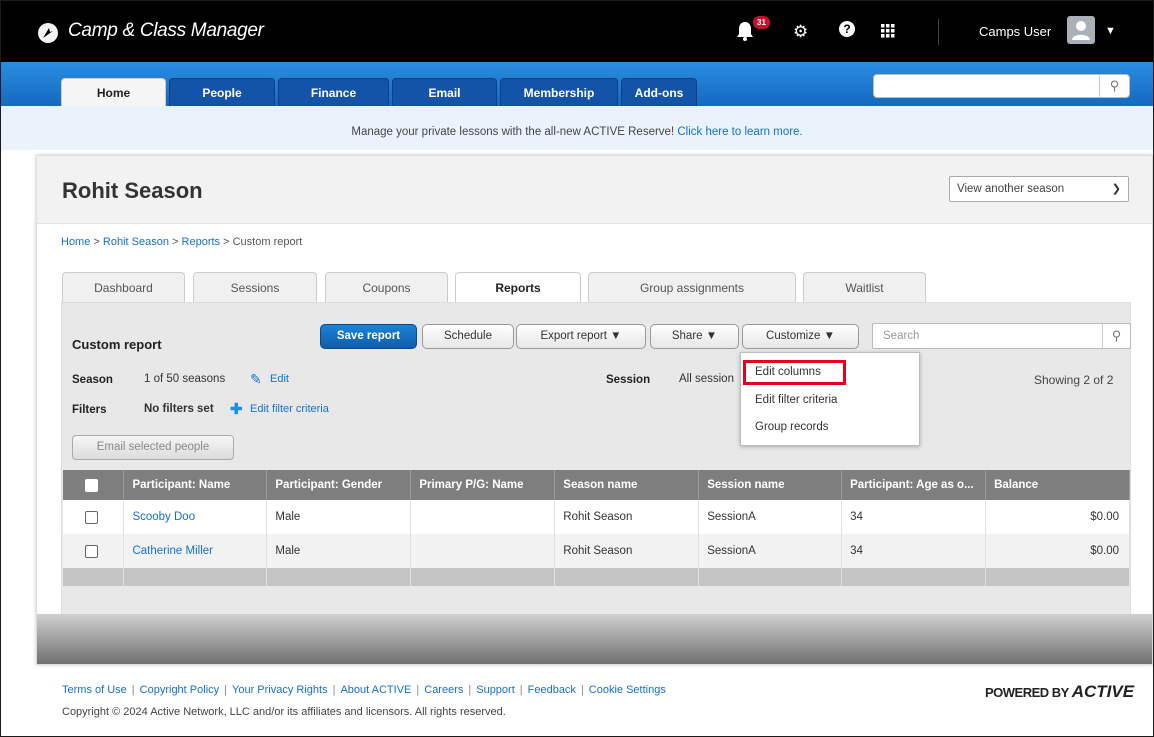 This screenshot has width=1154, height=737. I want to click on column-header: Season name, so click(627, 485).